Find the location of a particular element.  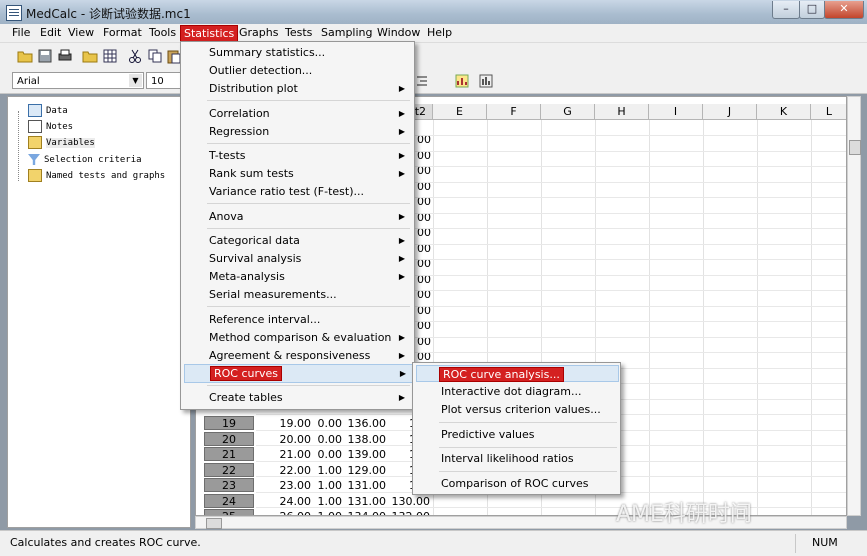

table-cell: 22.00 is located at coordinates (286, 470).